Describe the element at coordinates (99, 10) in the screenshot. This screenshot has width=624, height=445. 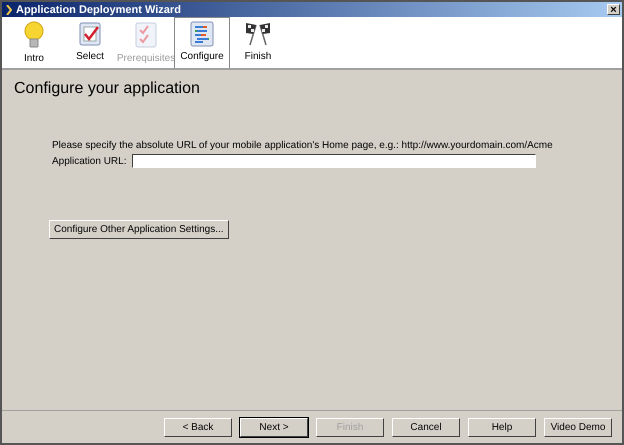
I see `window-title: Application Deployment Wizard` at that location.